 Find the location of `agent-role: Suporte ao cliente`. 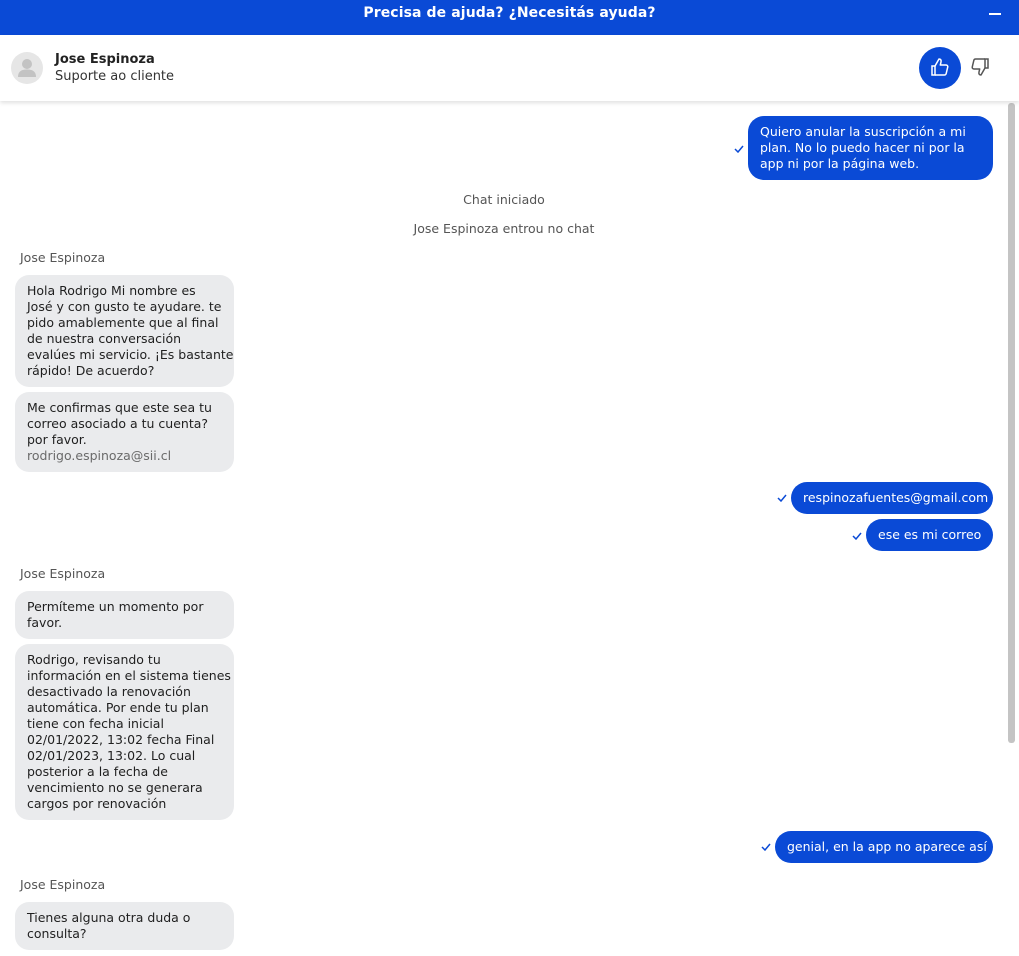

agent-role: Suporte ao cliente is located at coordinates (115, 76).